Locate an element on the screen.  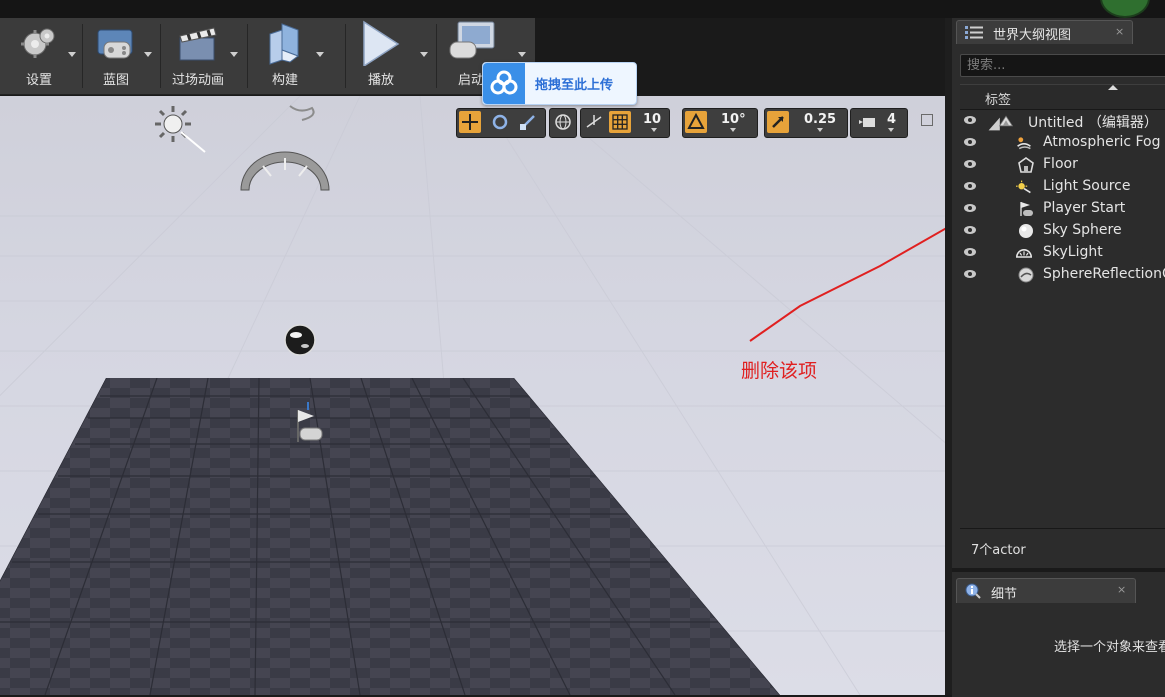
translate-mode-icon is located at coordinates (470, 122).